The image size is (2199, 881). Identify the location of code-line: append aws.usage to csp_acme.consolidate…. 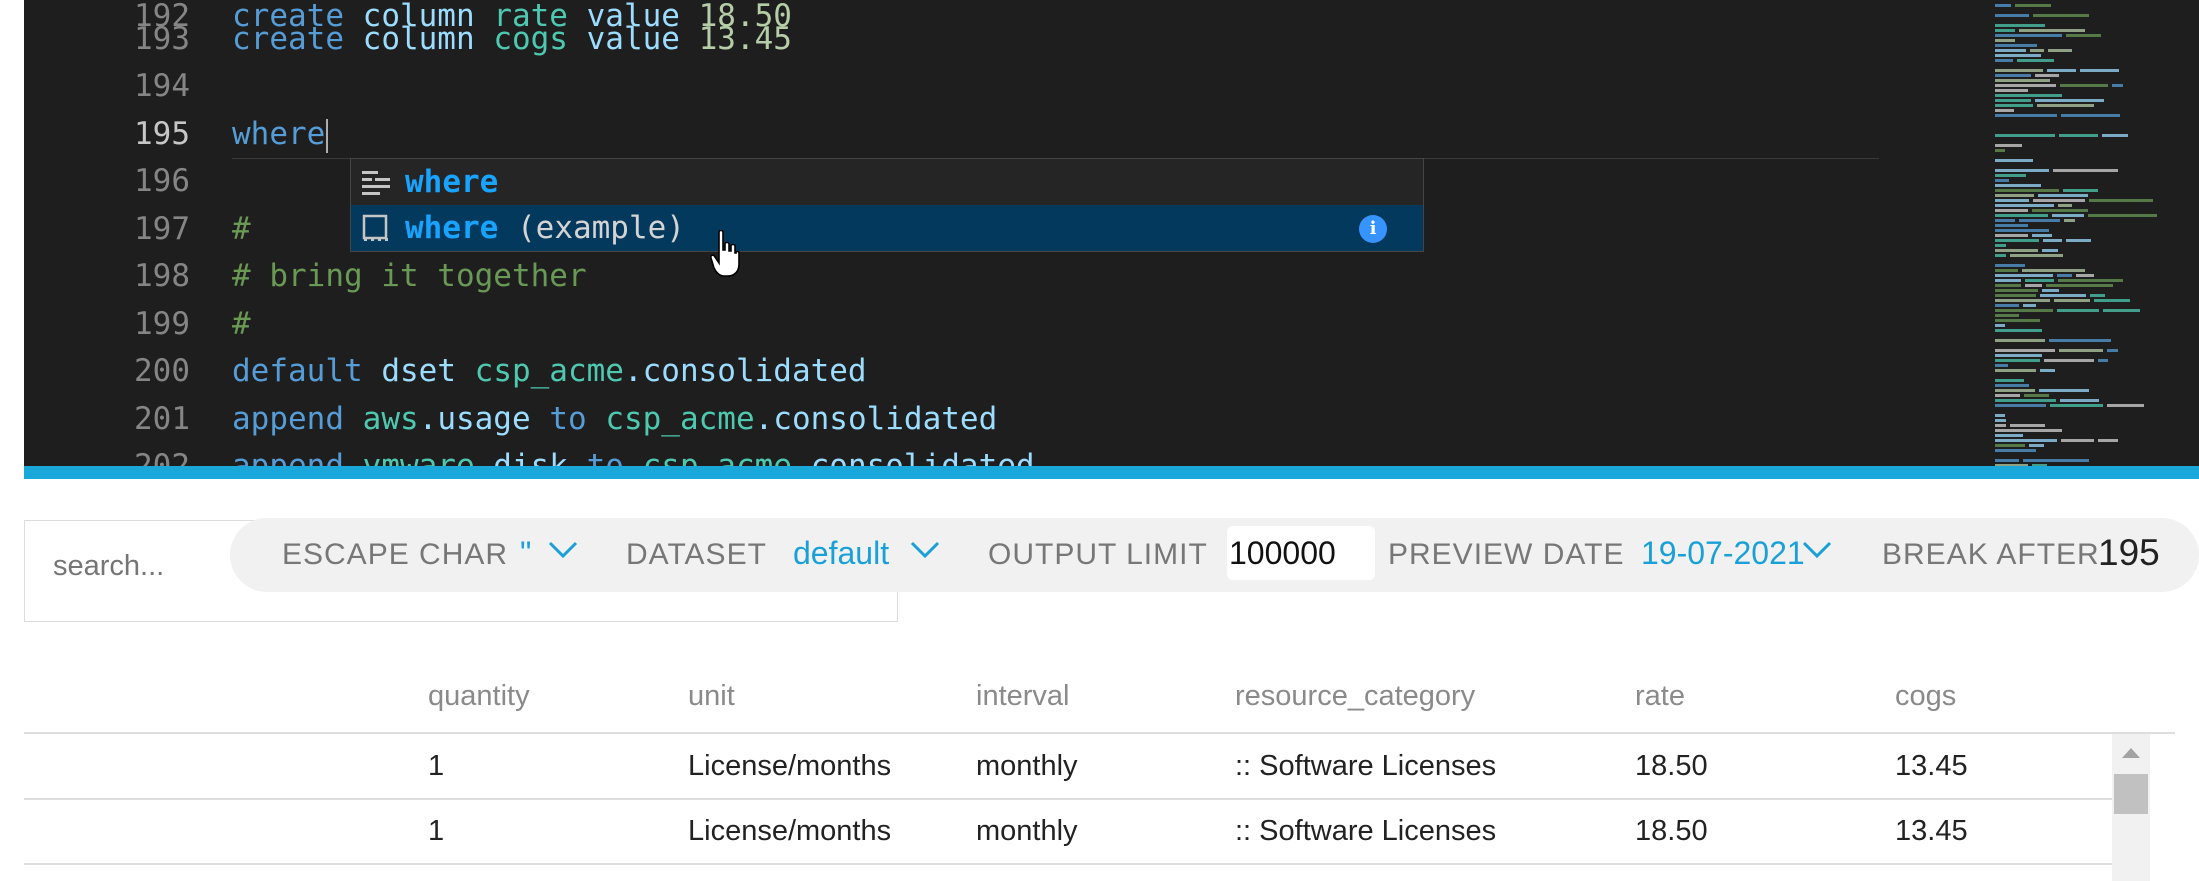
(614, 419).